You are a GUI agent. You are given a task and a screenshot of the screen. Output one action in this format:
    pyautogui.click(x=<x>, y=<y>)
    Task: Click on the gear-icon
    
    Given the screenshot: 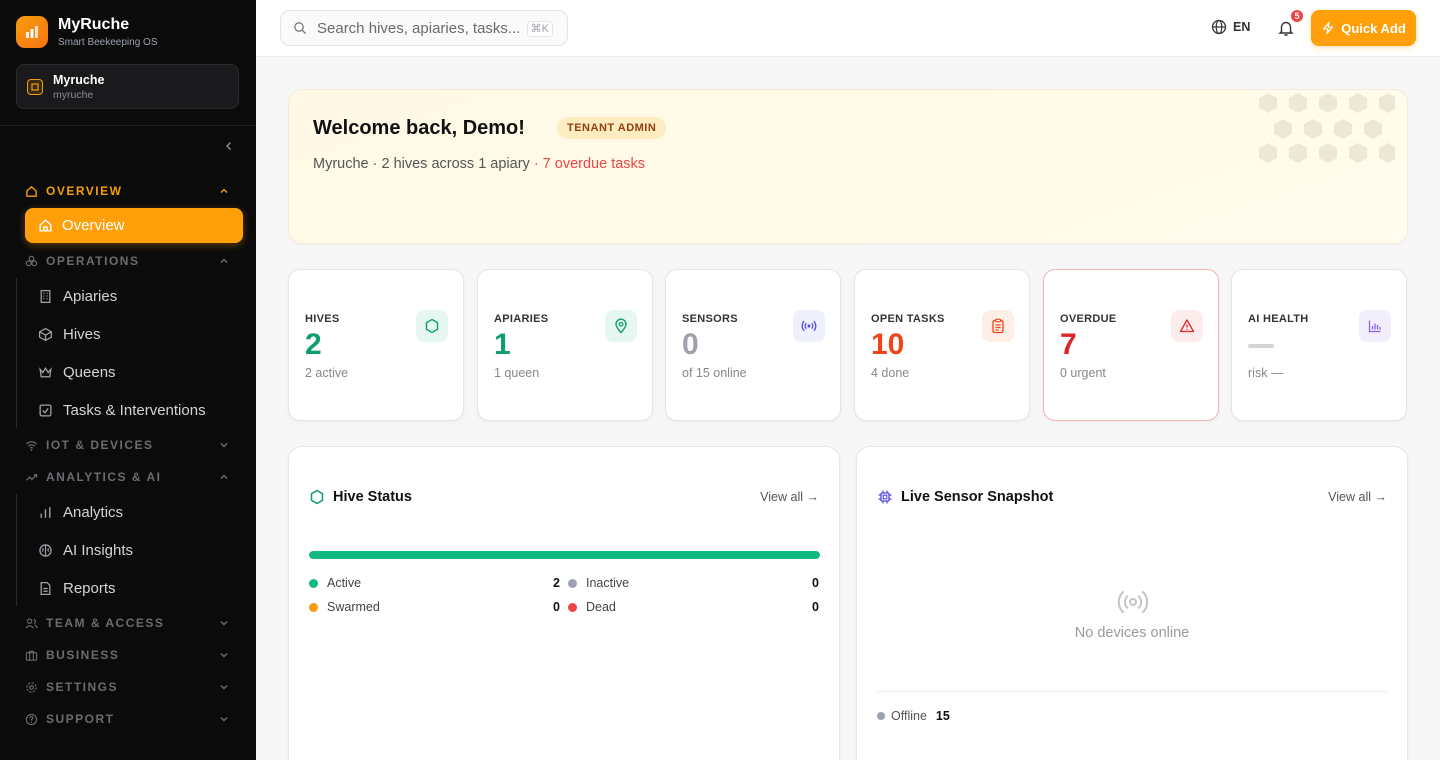 What is the action you would take?
    pyautogui.click(x=31, y=687)
    